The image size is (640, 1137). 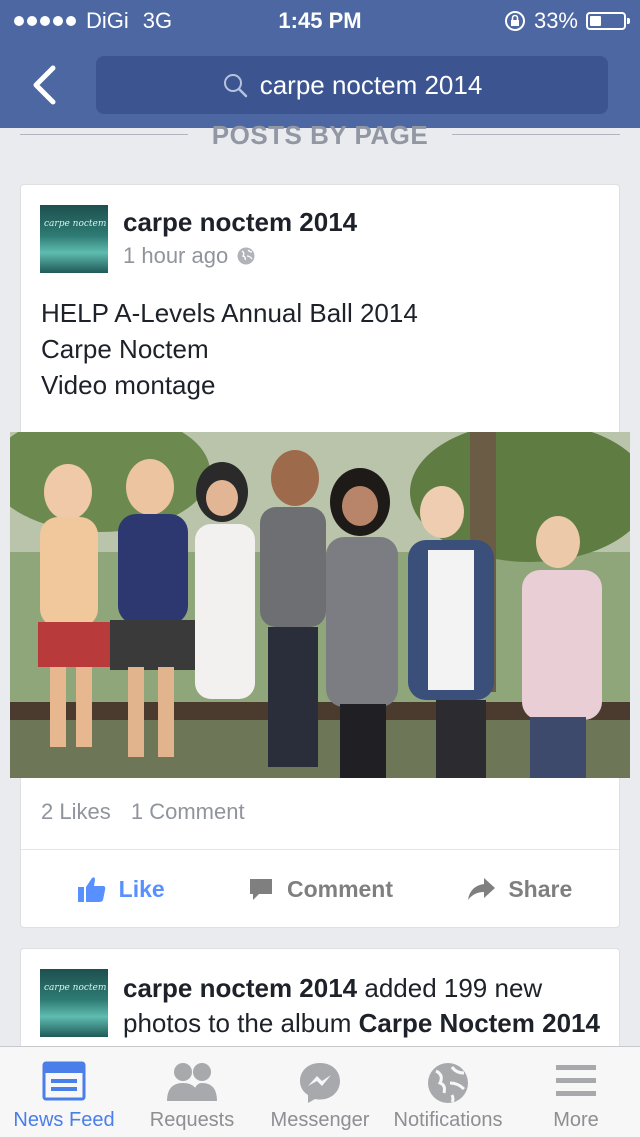 What do you see at coordinates (91, 889) in the screenshot?
I see `thumbs-up-icon` at bounding box center [91, 889].